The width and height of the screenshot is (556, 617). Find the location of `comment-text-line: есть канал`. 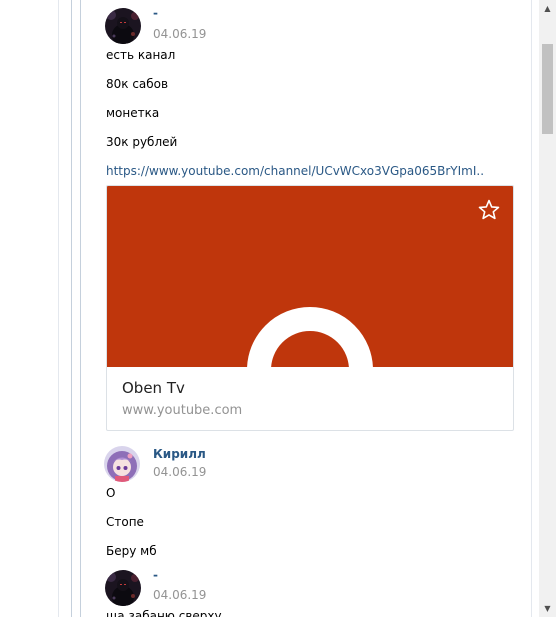

comment-text-line: есть канал is located at coordinates (141, 55).